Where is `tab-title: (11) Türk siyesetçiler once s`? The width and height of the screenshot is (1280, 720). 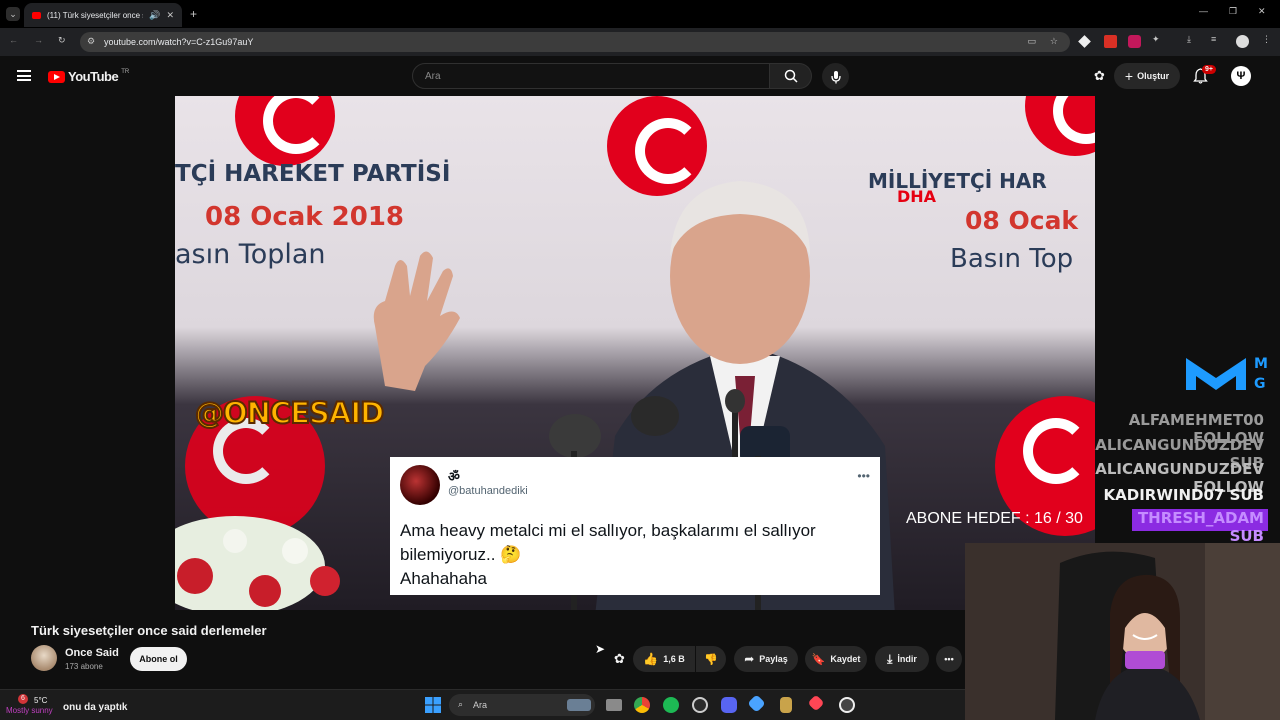
tab-title: (11) Türk siyesetçiler once s is located at coordinates (95, 15).